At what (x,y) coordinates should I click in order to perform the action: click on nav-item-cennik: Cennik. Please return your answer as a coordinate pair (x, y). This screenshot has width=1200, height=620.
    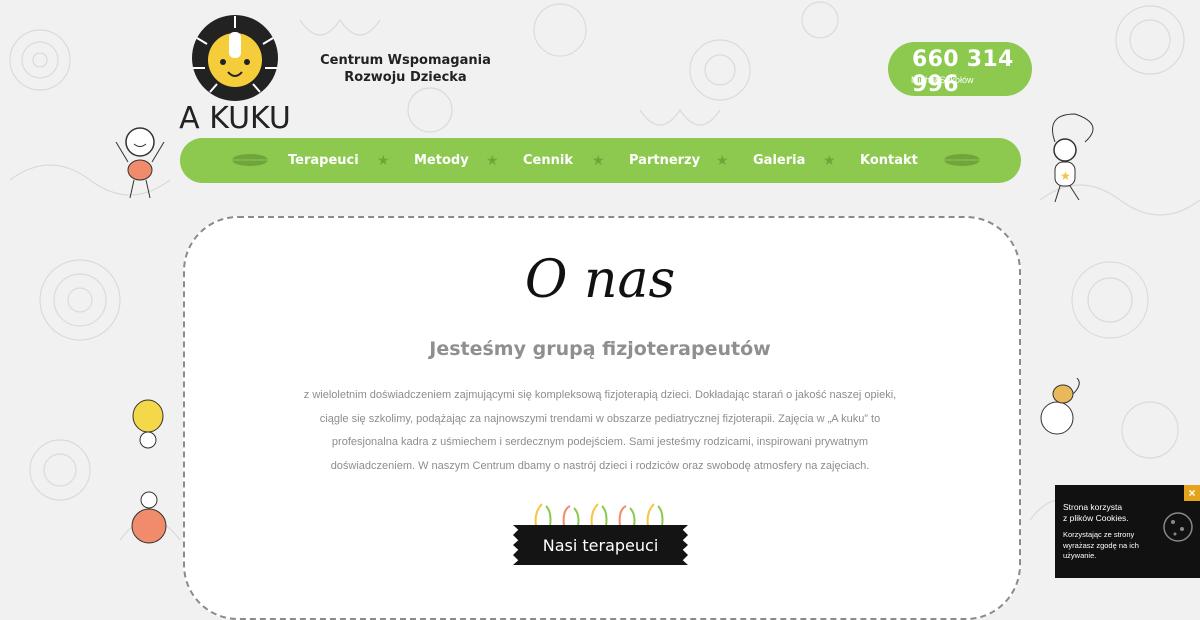
    Looking at the image, I should click on (548, 160).